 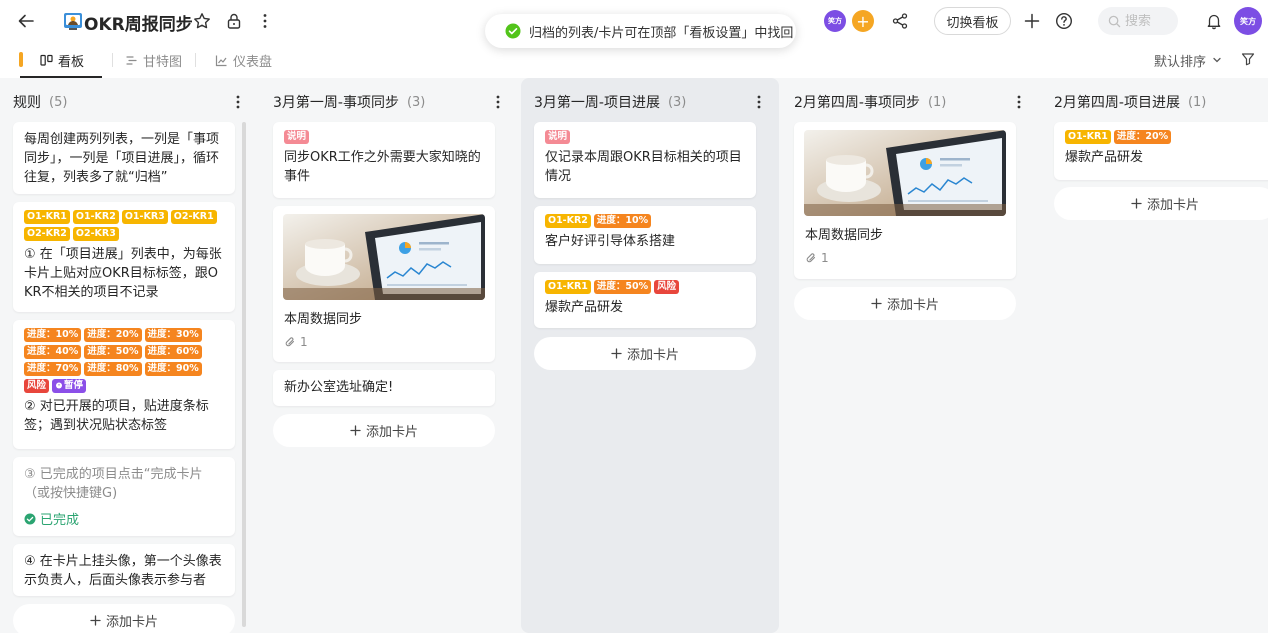 I want to click on chevron-down-icon, so click(x=1217, y=60).